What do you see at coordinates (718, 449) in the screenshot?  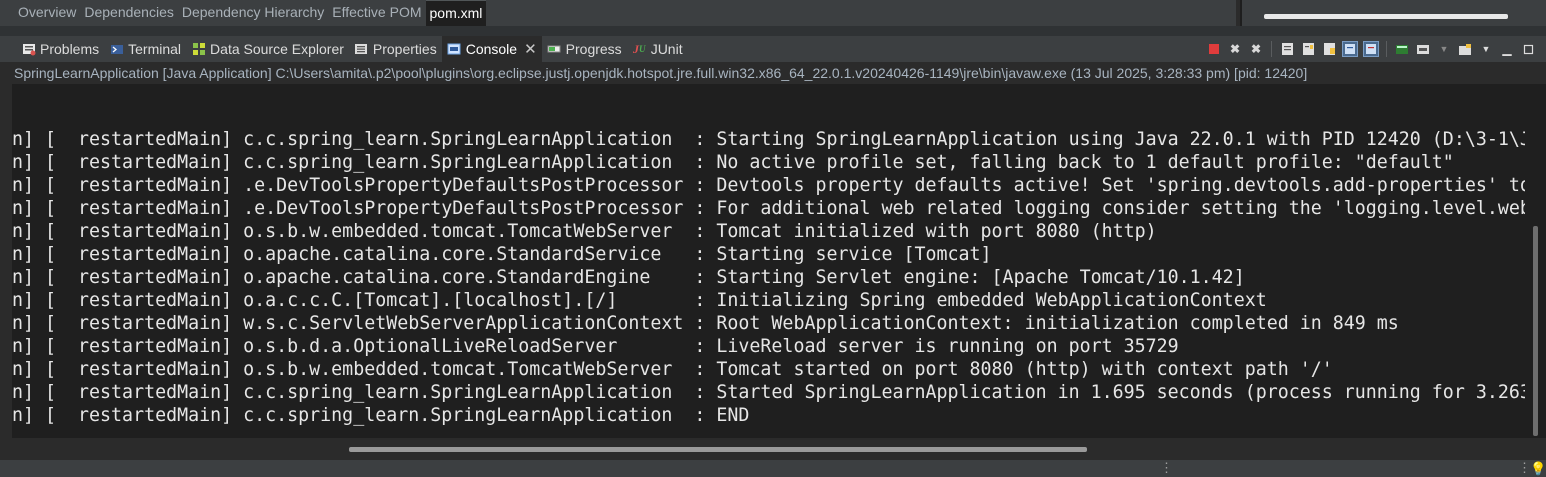 I see `horizontal-scroll-thumb` at bounding box center [718, 449].